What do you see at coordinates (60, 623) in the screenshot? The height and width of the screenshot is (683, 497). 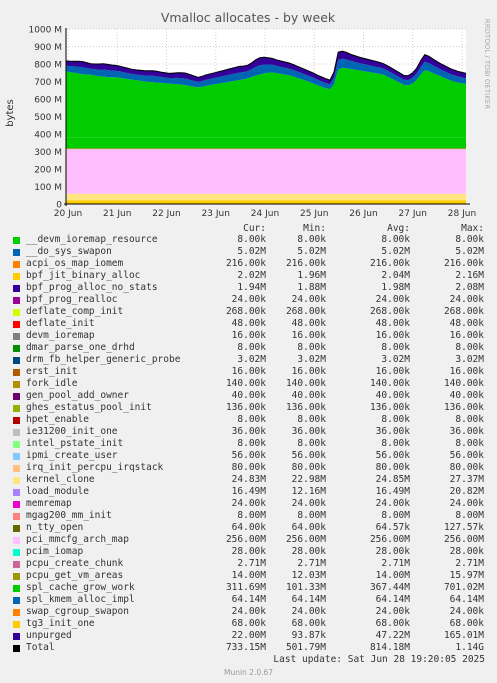 I see `legend-name: tg3_init_one` at bounding box center [60, 623].